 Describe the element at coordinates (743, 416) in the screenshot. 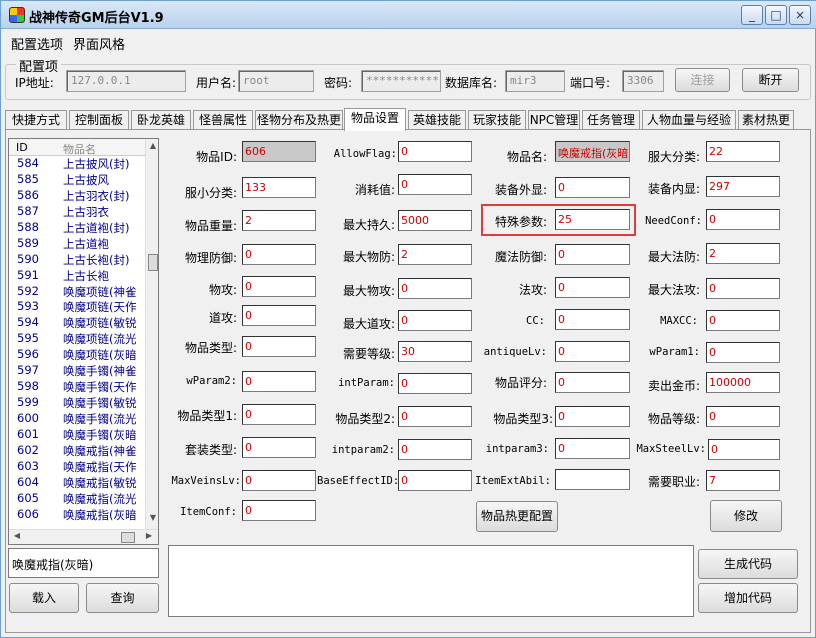

I see `item-level-input: 0` at that location.